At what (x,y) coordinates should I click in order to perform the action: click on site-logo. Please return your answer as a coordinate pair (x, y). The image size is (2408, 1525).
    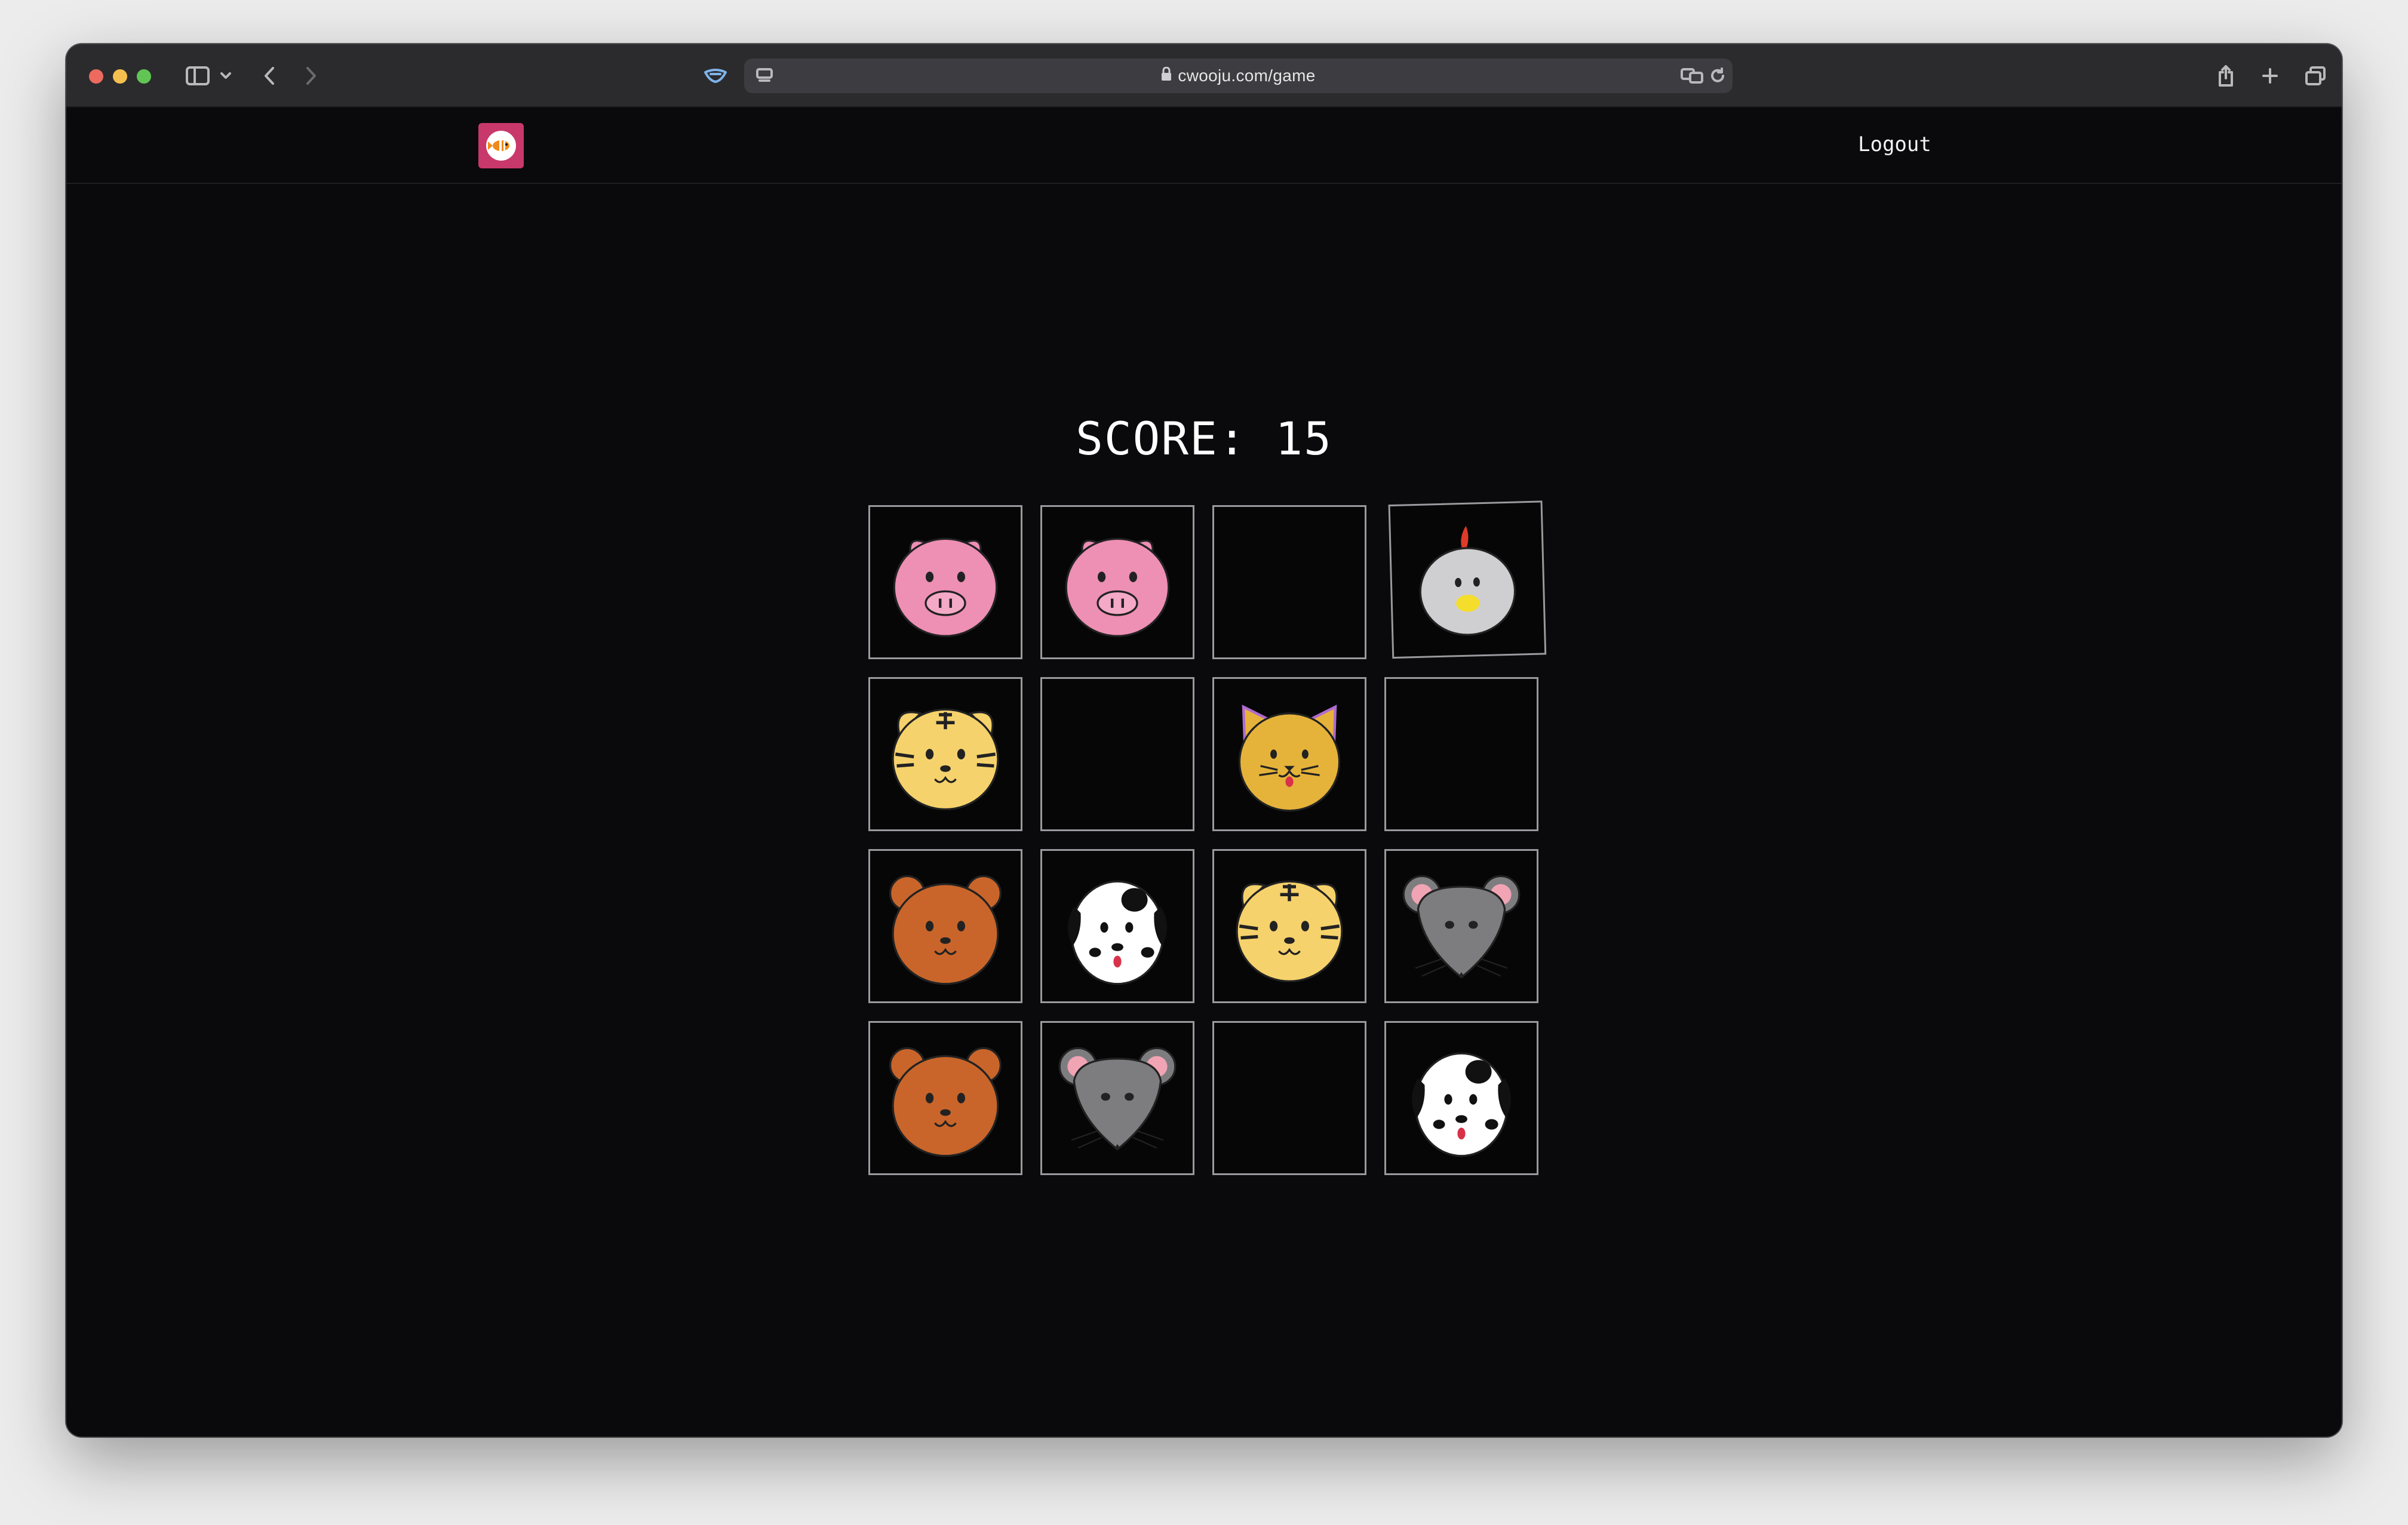
    Looking at the image, I should click on (501, 145).